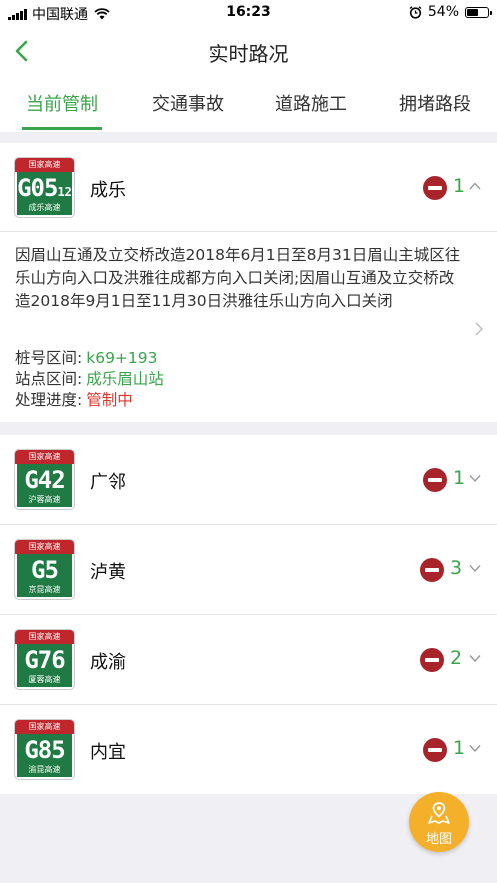 The height and width of the screenshot is (883, 497). Describe the element at coordinates (108, 752) in the screenshot. I see `road-name: 内宜` at that location.